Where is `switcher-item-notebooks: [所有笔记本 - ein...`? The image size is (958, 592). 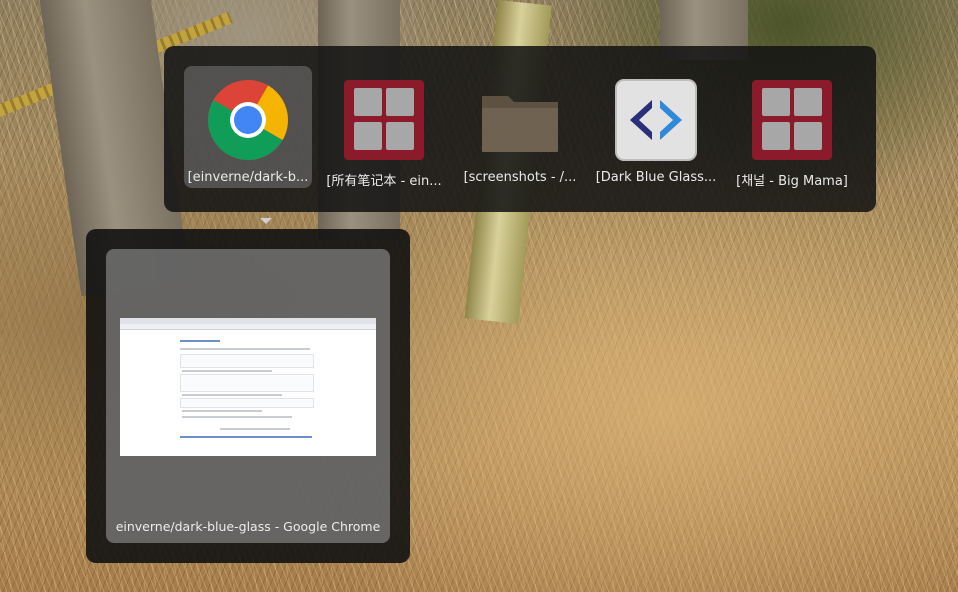
switcher-item-notebooks: [所有笔记本 - ein... is located at coordinates (384, 127).